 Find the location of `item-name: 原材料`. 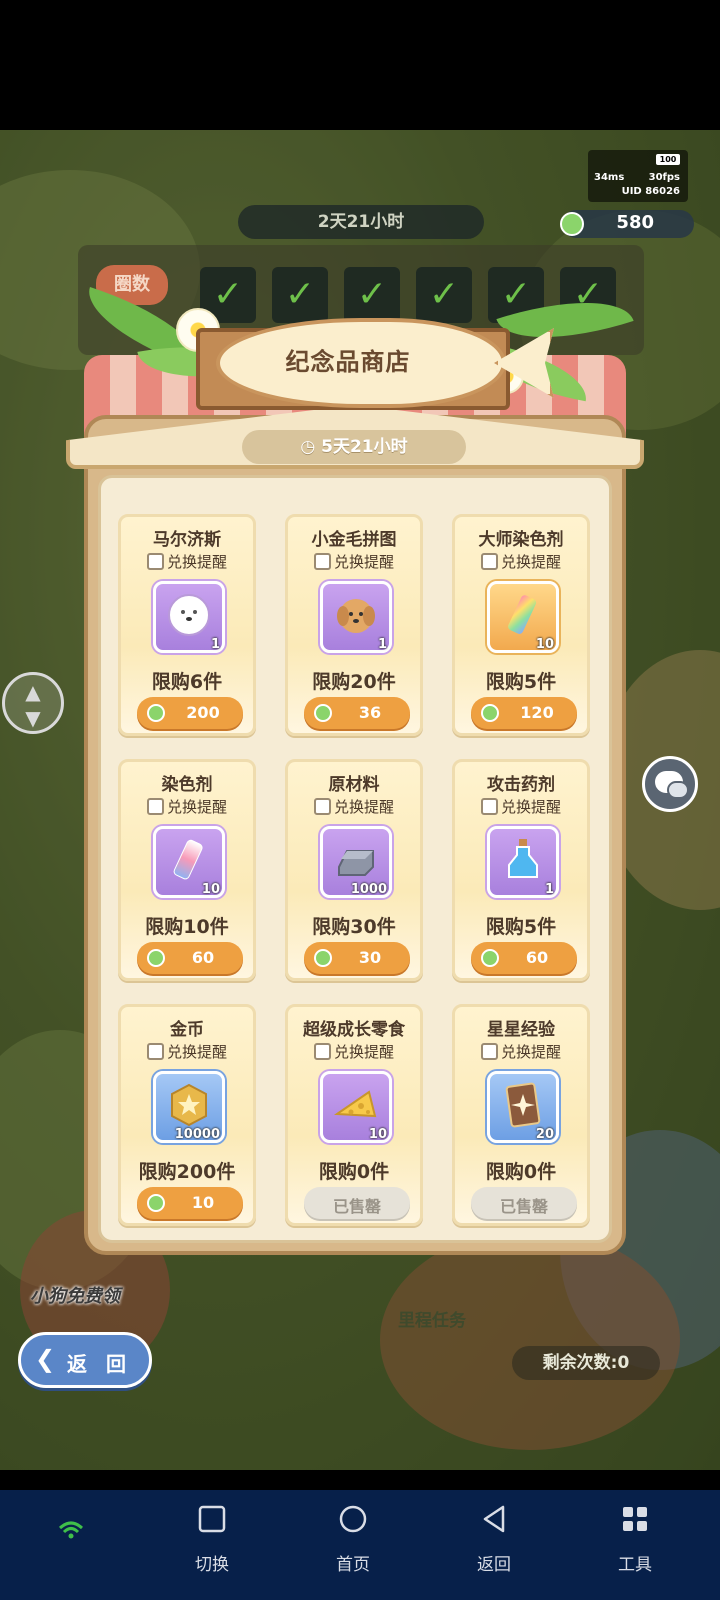

item-name: 原材料 is located at coordinates (354, 785).